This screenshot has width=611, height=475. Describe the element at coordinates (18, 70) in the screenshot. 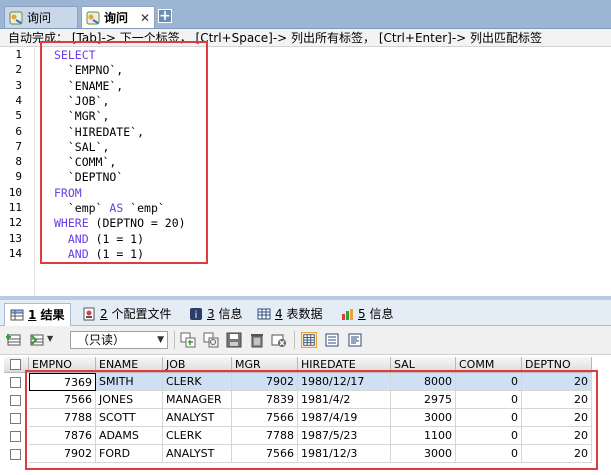

I see `line-number: 2` at that location.